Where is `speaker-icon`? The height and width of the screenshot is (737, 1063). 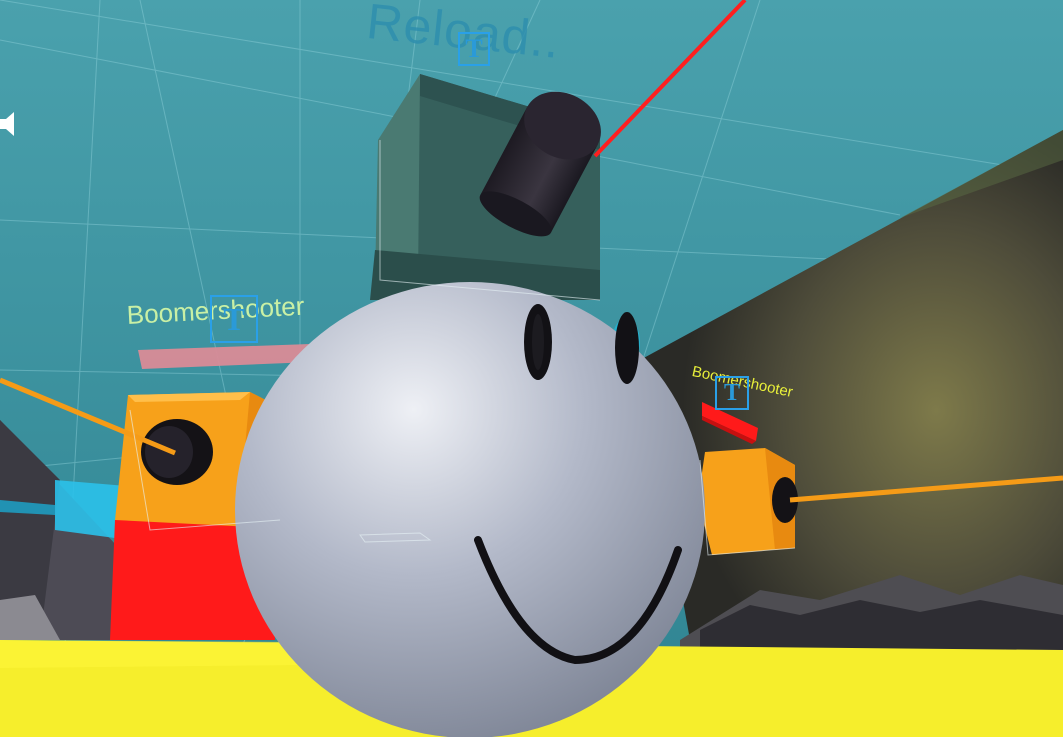 speaker-icon is located at coordinates (8, 124).